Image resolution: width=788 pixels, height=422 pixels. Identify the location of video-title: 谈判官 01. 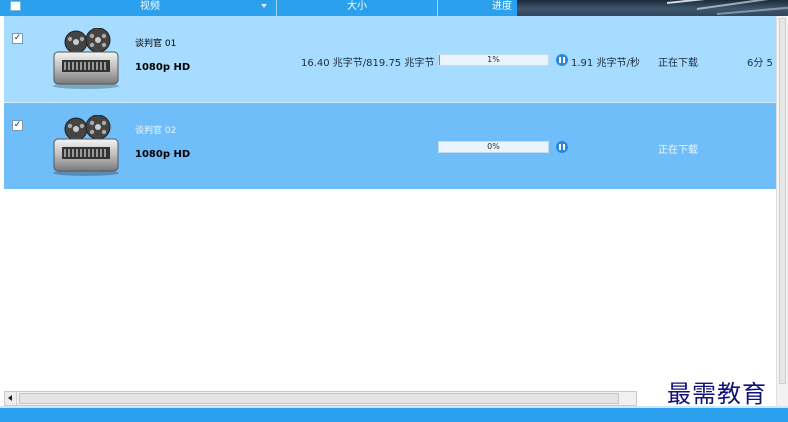
(156, 44).